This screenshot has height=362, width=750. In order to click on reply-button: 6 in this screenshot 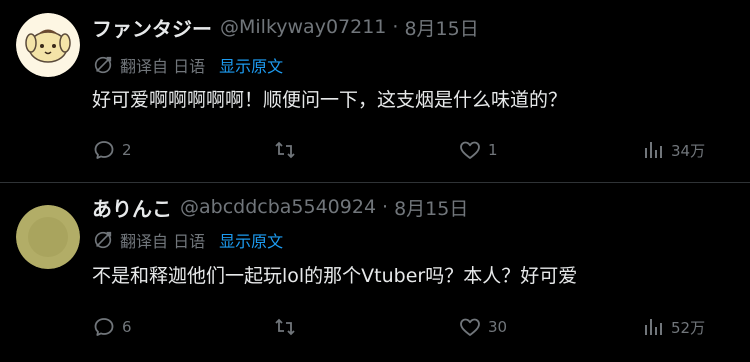, I will do `click(112, 327)`.